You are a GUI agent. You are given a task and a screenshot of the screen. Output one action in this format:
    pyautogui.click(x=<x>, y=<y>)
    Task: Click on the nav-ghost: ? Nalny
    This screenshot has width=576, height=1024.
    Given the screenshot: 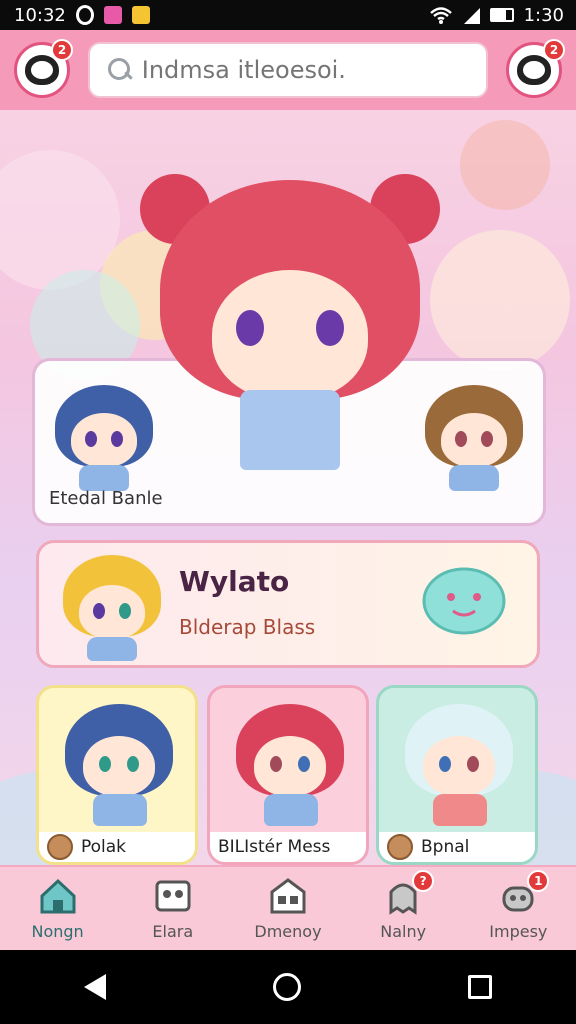 What is the action you would take?
    pyautogui.click(x=403, y=905)
    